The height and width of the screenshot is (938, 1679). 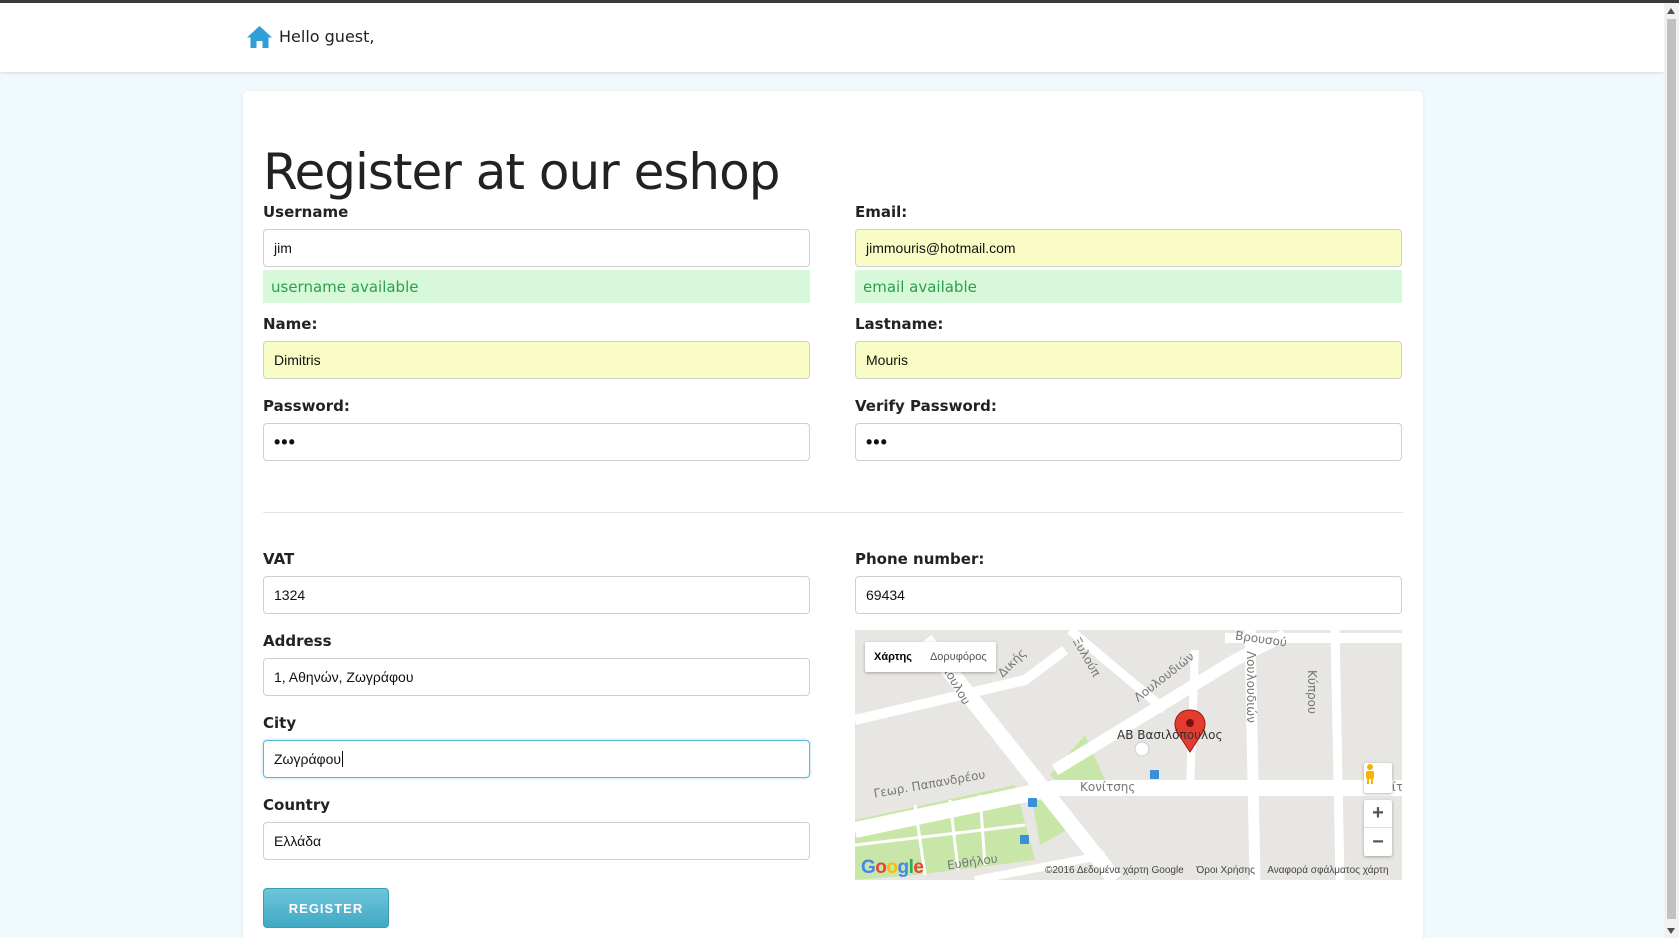 I want to click on email-label: Email:, so click(x=881, y=212).